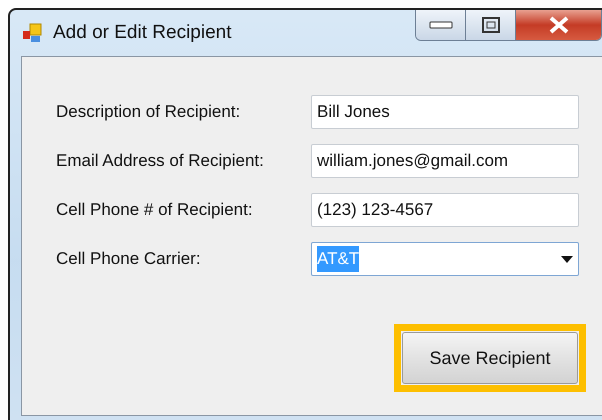  Describe the element at coordinates (32, 33) in the screenshot. I see `app-icon` at that location.